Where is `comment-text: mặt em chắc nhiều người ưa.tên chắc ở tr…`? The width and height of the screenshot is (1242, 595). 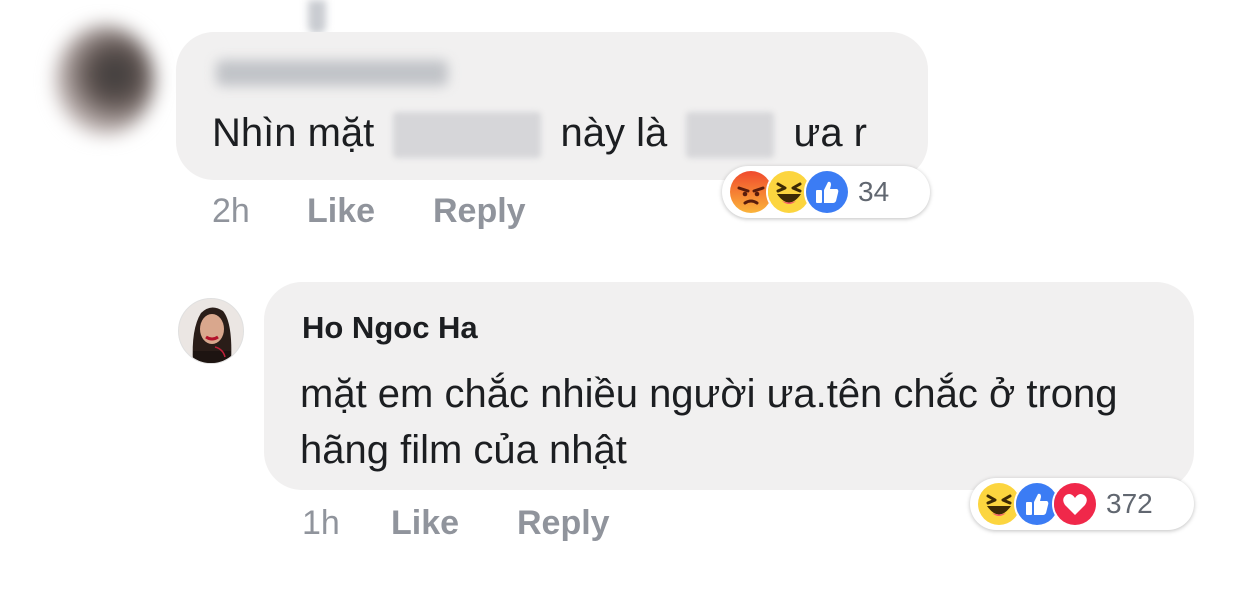 comment-text: mặt em chắc nhiều người ưa.tên chắc ở tr… is located at coordinates (709, 422).